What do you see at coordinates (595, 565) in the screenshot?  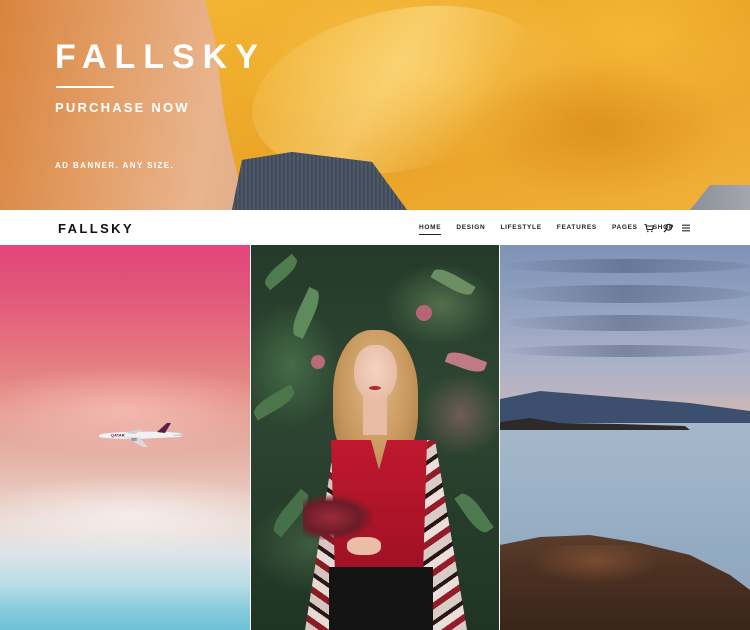 I see `sea-rocks-highlight` at bounding box center [595, 565].